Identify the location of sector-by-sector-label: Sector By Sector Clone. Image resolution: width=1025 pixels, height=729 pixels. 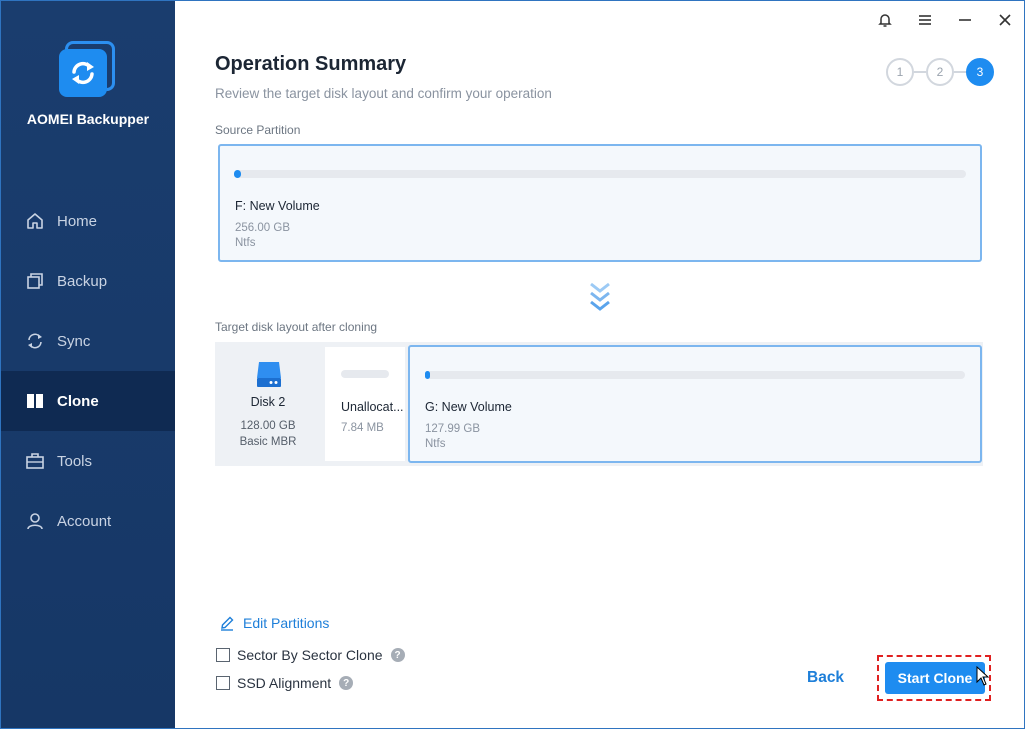
(310, 655).